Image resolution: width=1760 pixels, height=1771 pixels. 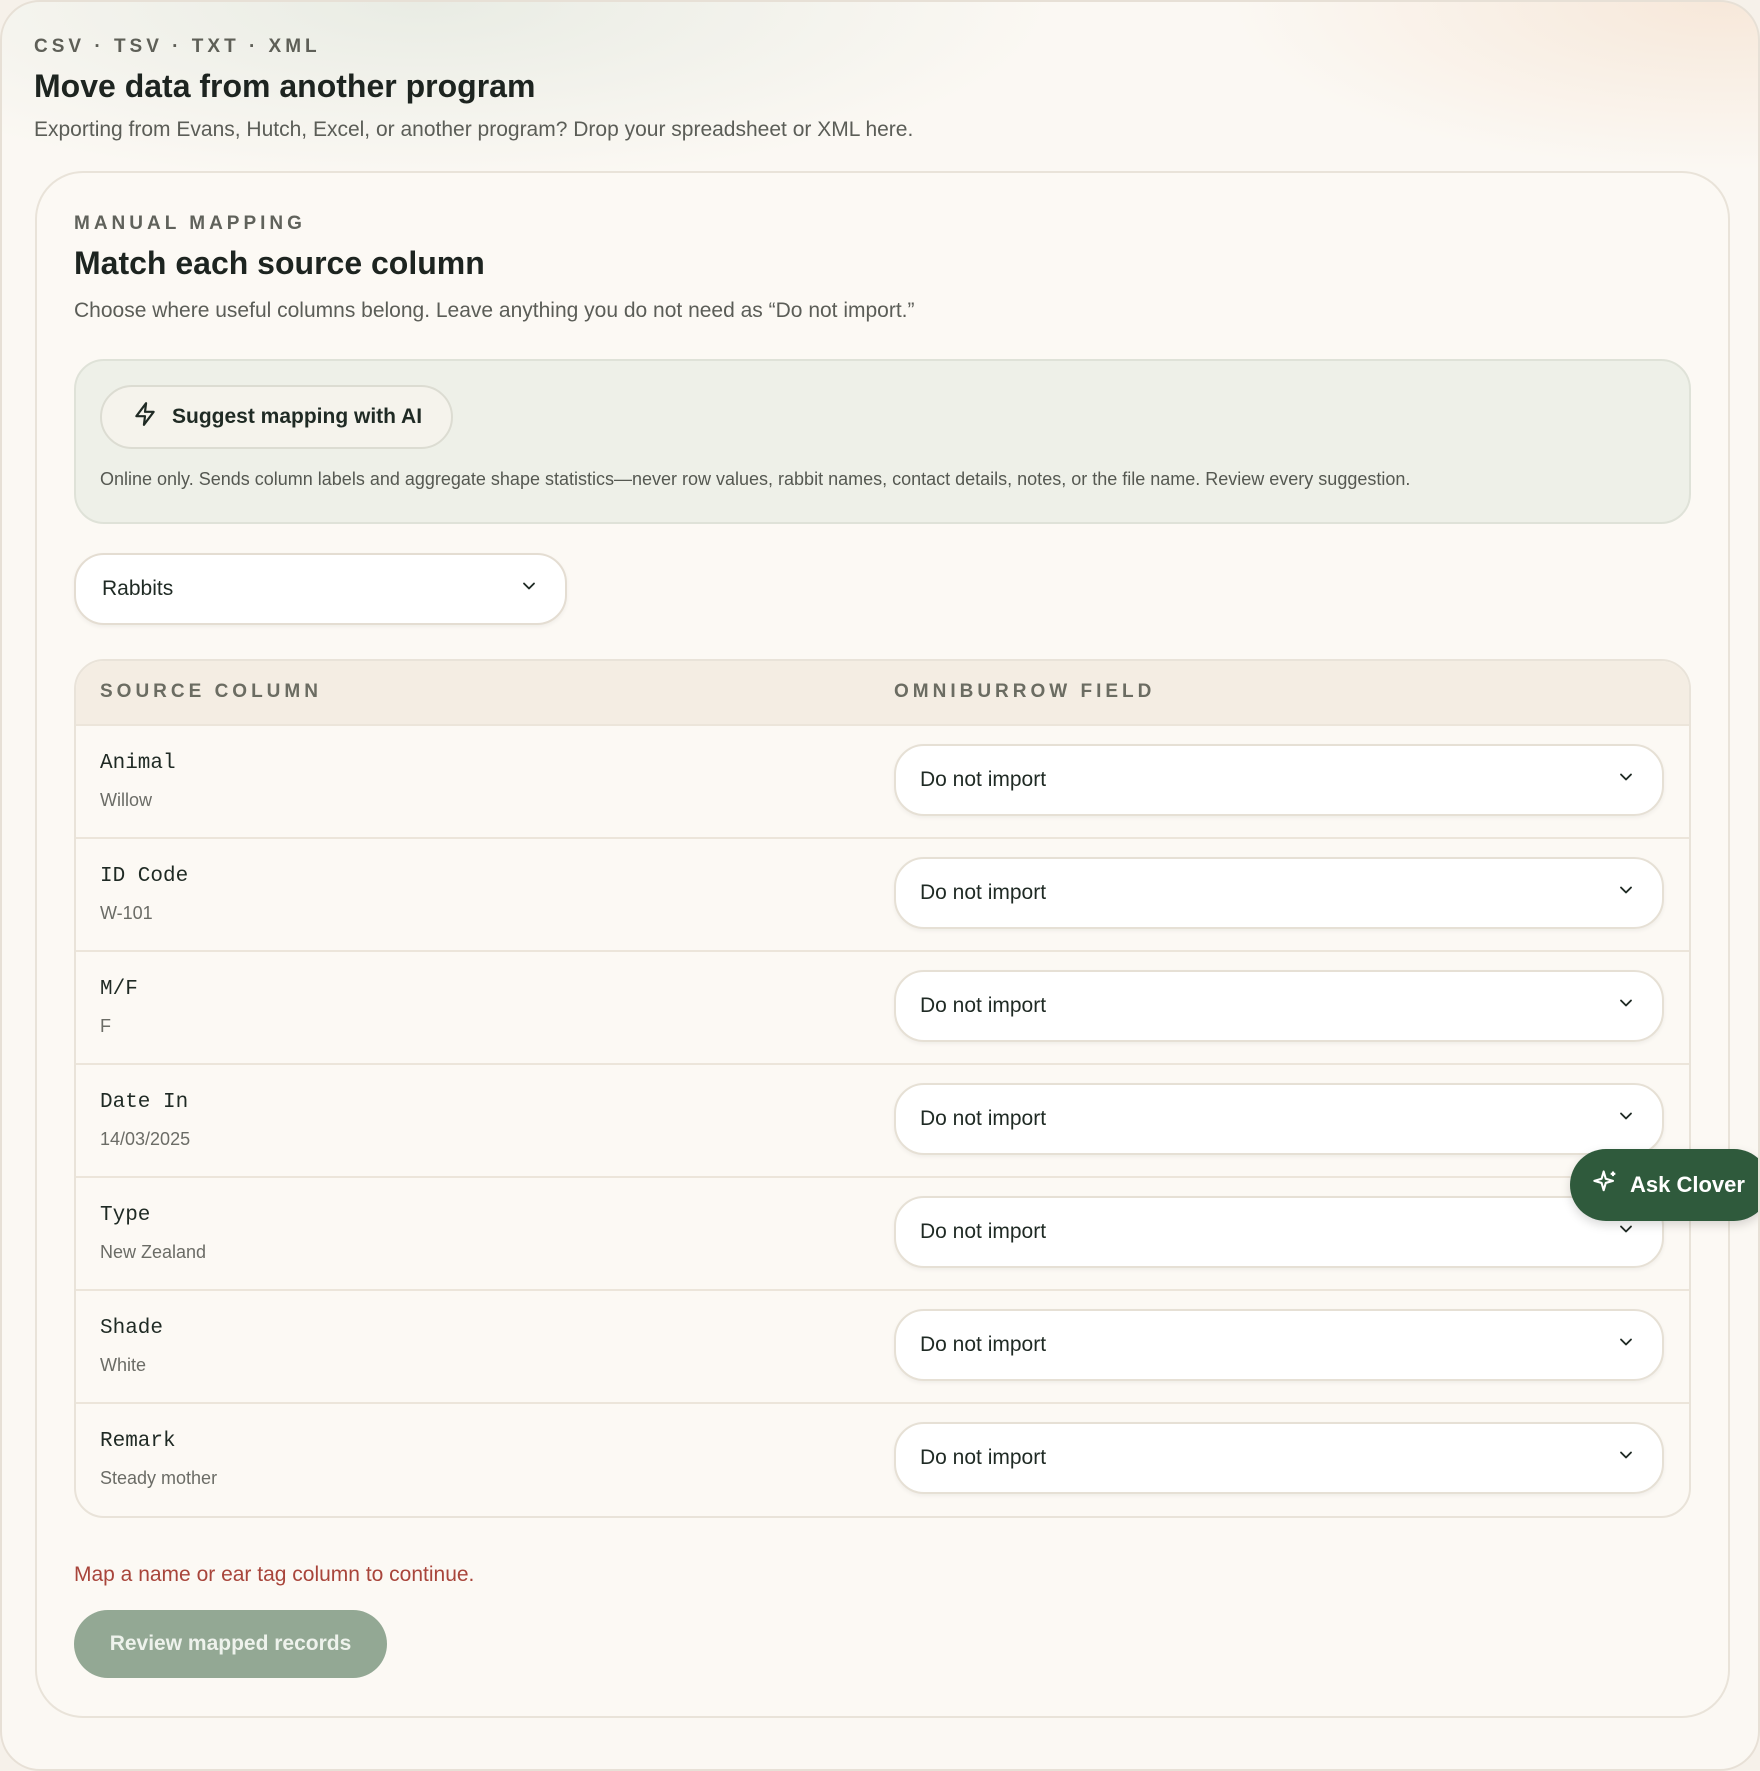 I want to click on source-sample-value: W-101, so click(x=126, y=913).